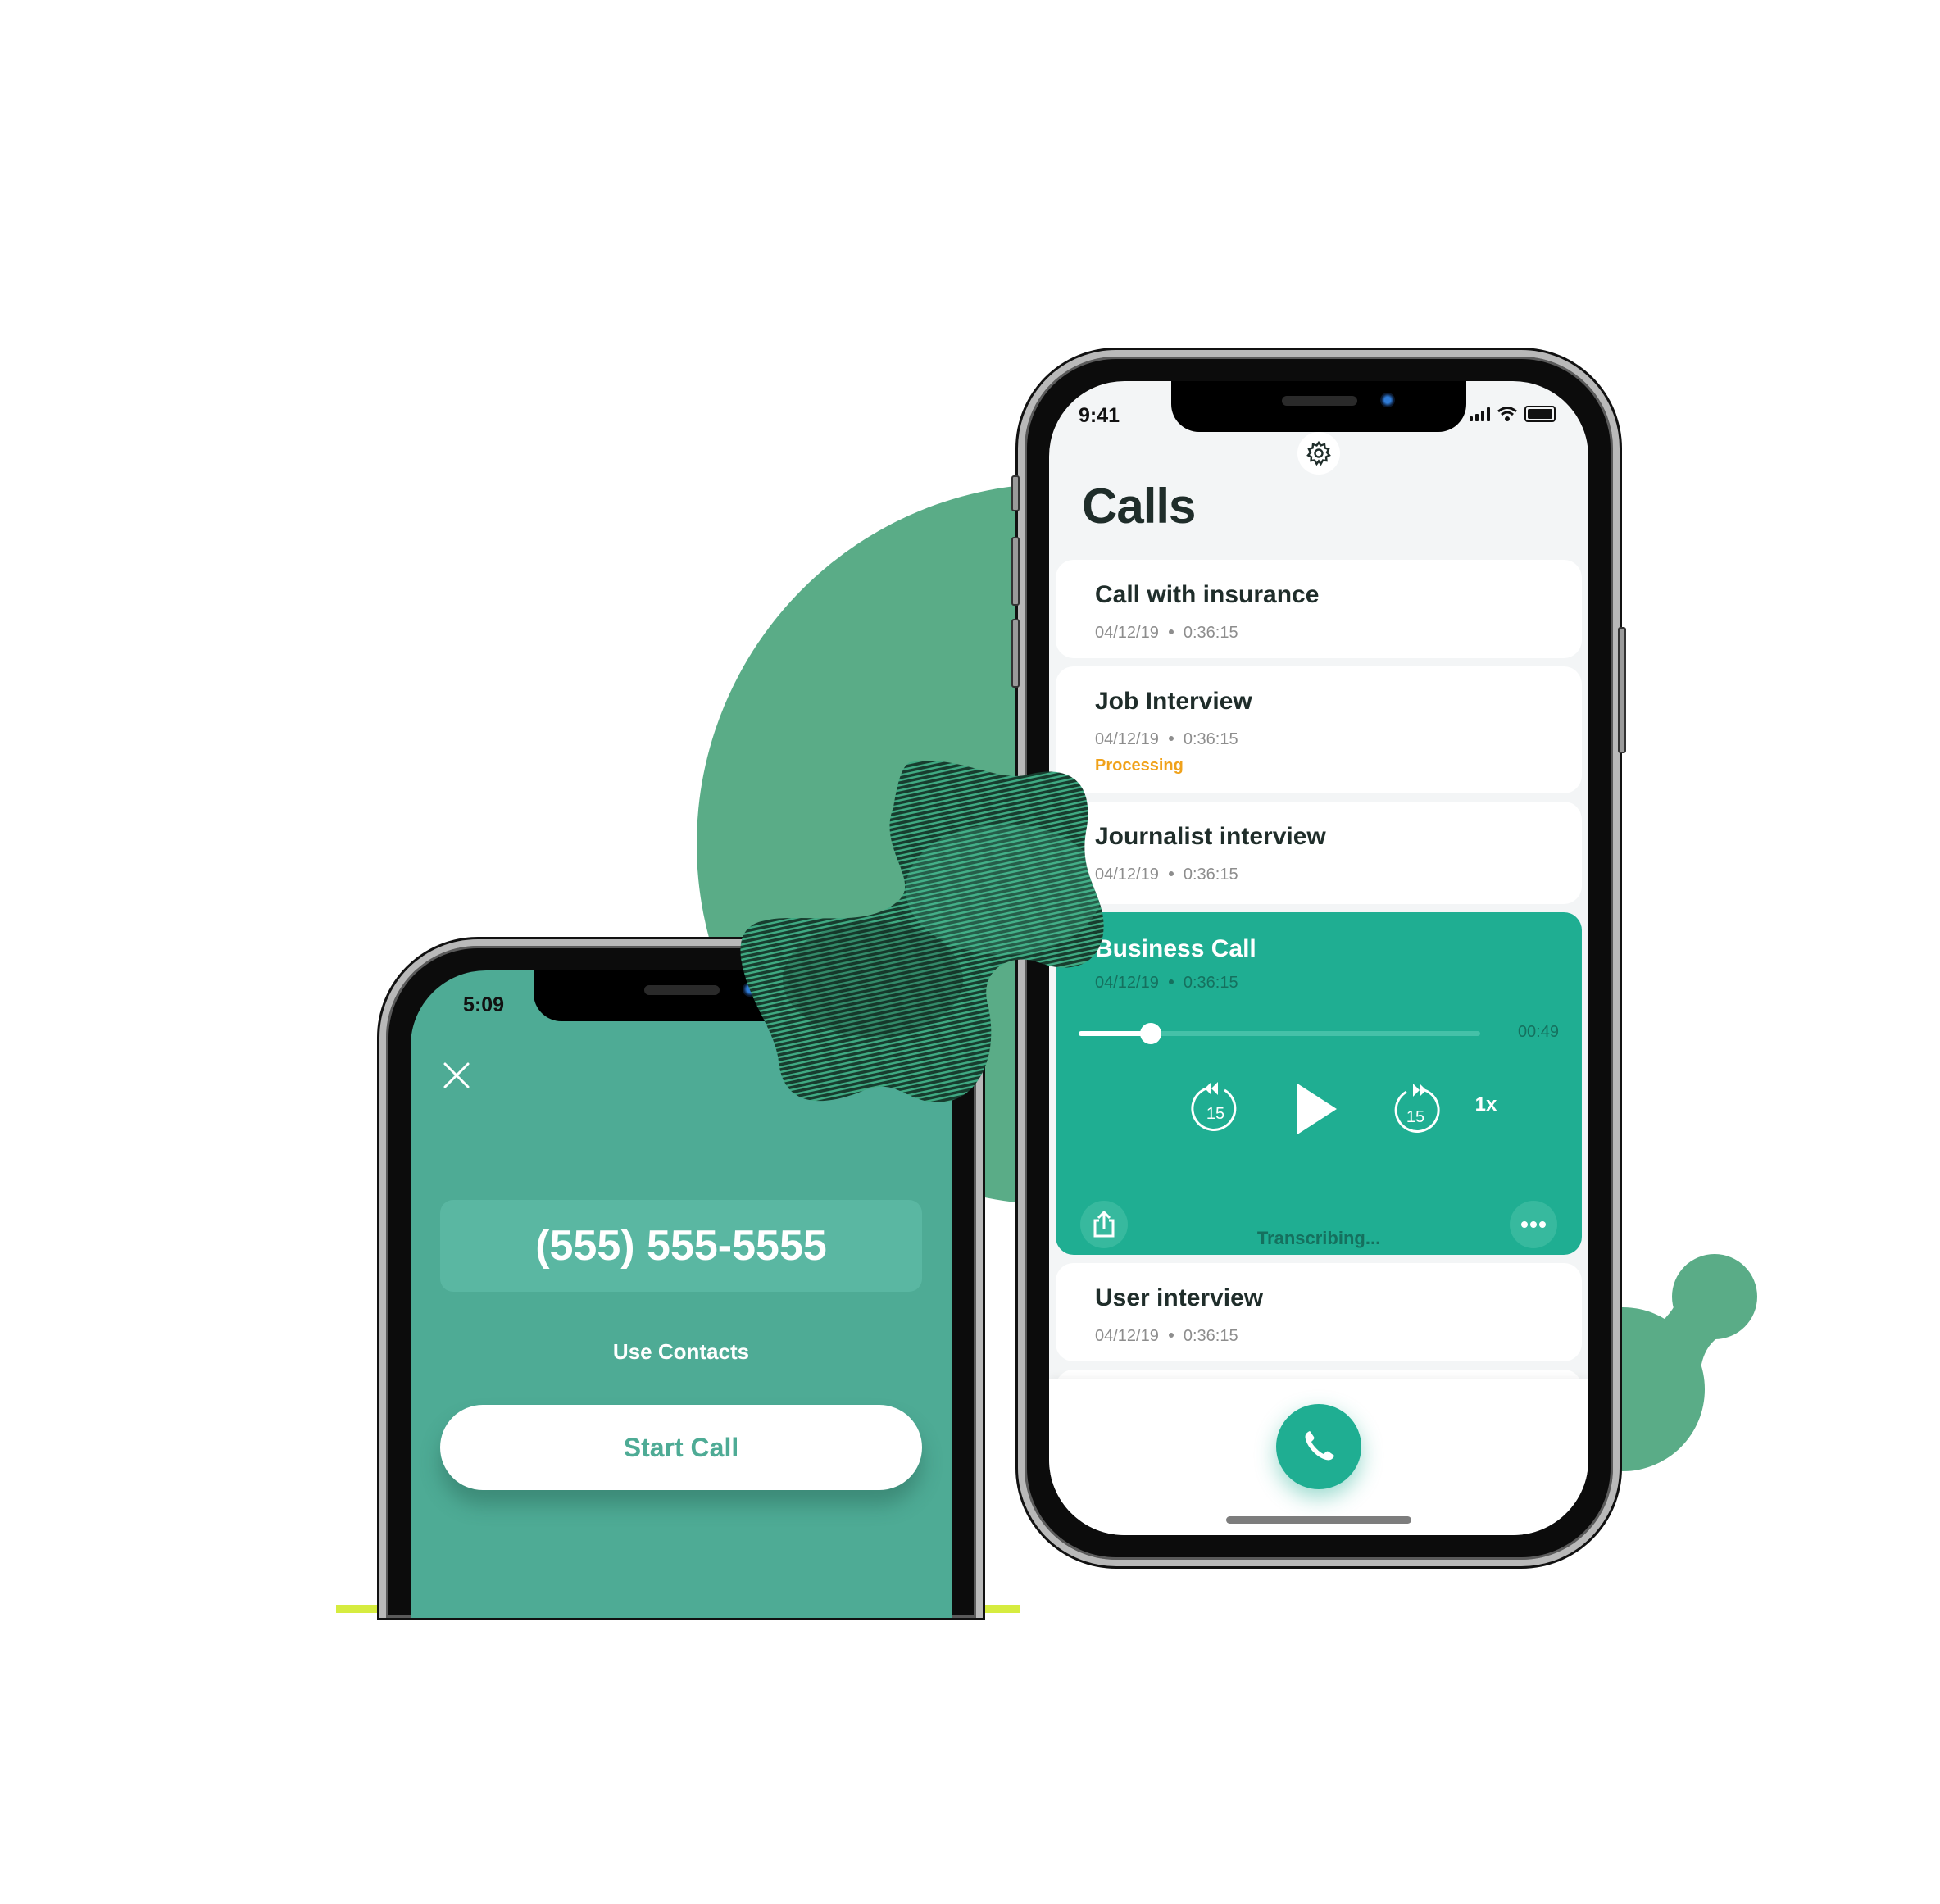 This screenshot has width=1940, height=1904. What do you see at coordinates (1215, 1114) in the screenshot?
I see `rewind-seconds: 15` at bounding box center [1215, 1114].